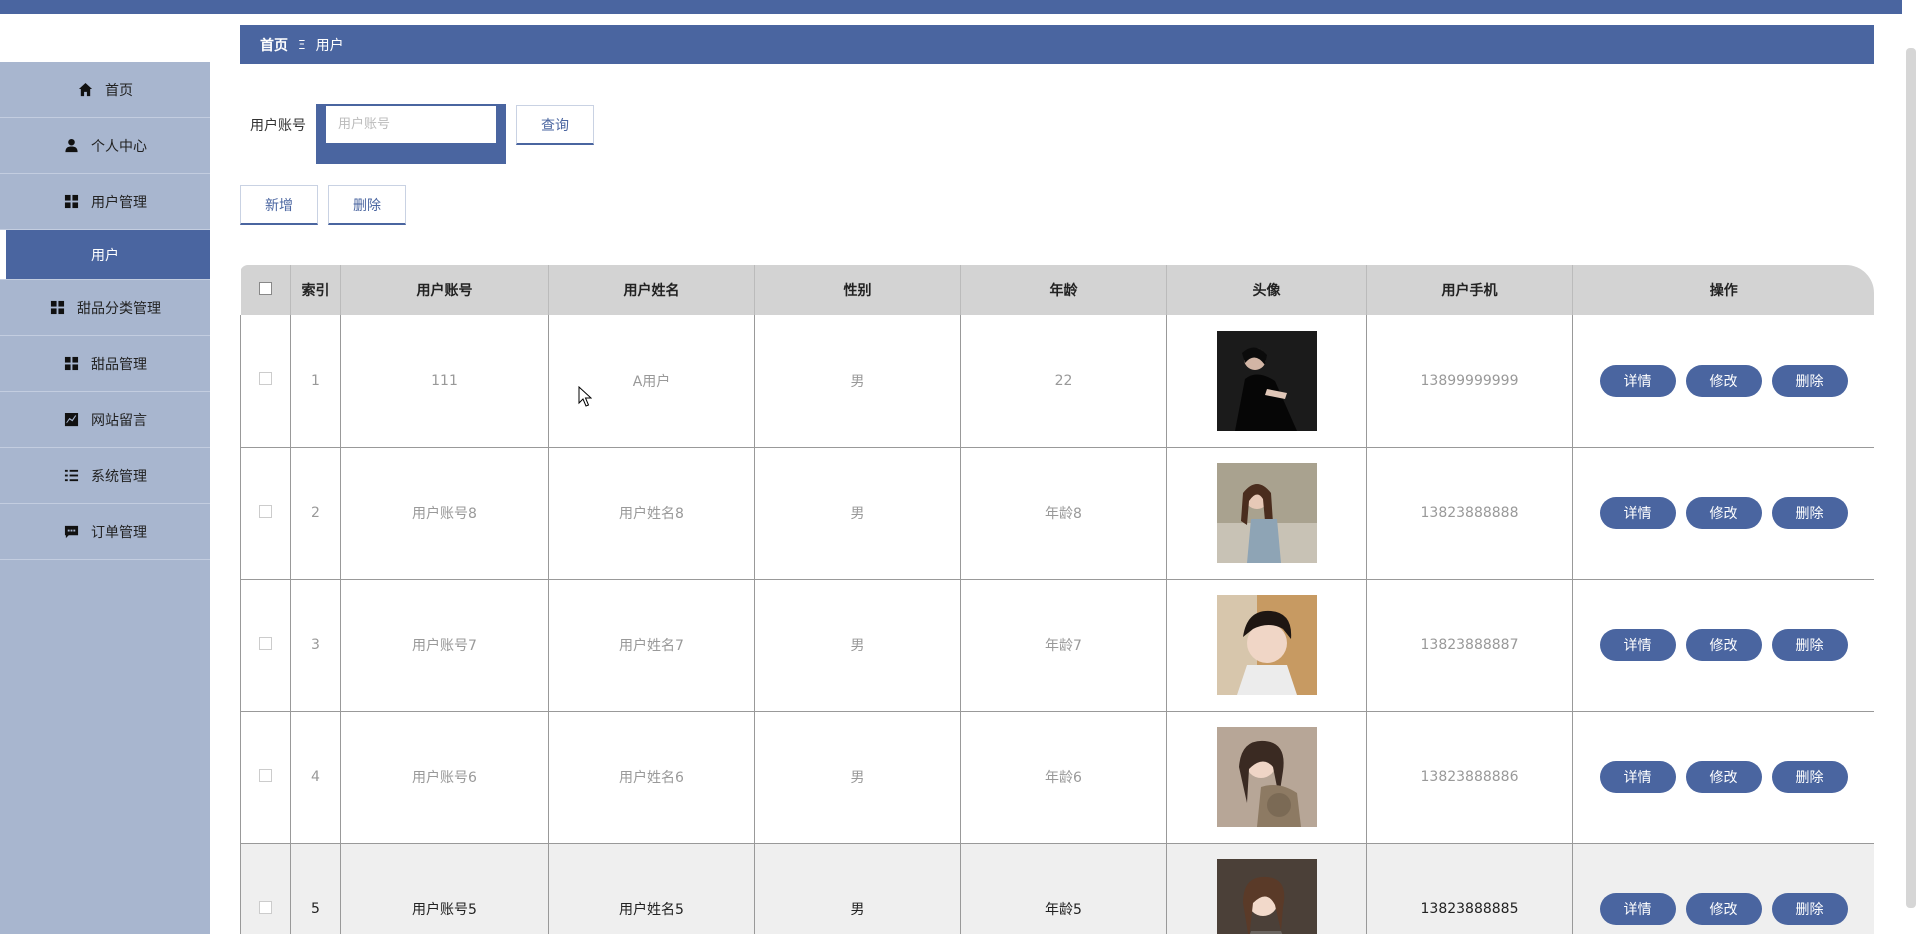  I want to click on sidebar-item-dessert-category: 甜品分类管理, so click(105, 308).